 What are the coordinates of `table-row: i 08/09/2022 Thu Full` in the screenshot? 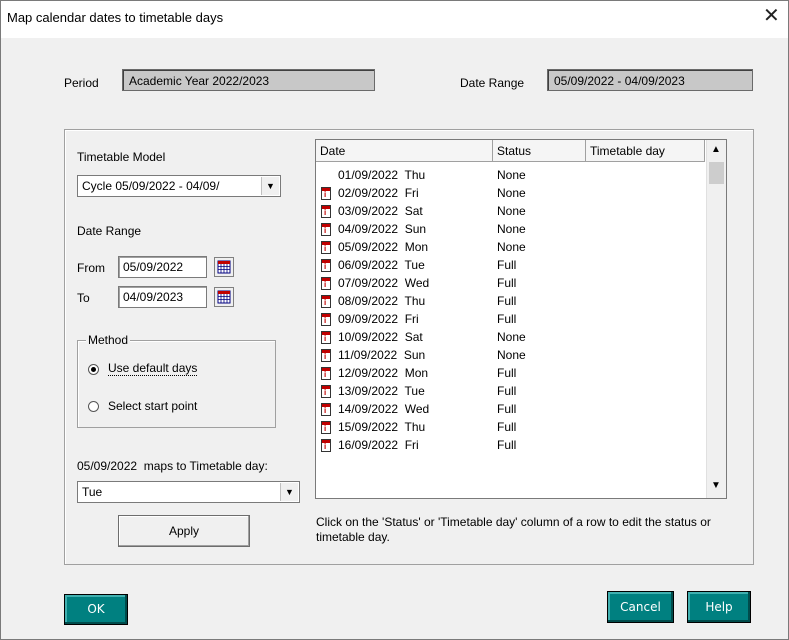 It's located at (511, 301).